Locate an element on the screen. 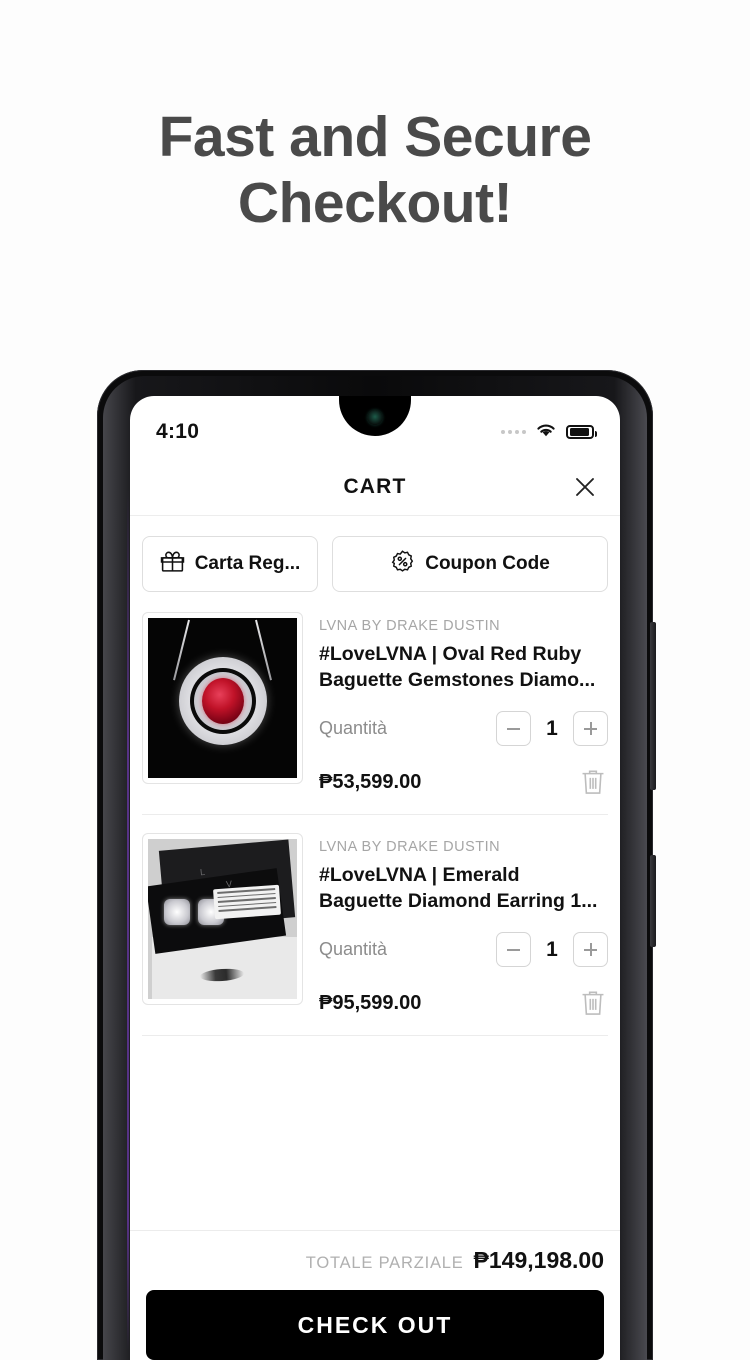 The image size is (750, 1360). product-thumbnail: L V A is located at coordinates (222, 919).